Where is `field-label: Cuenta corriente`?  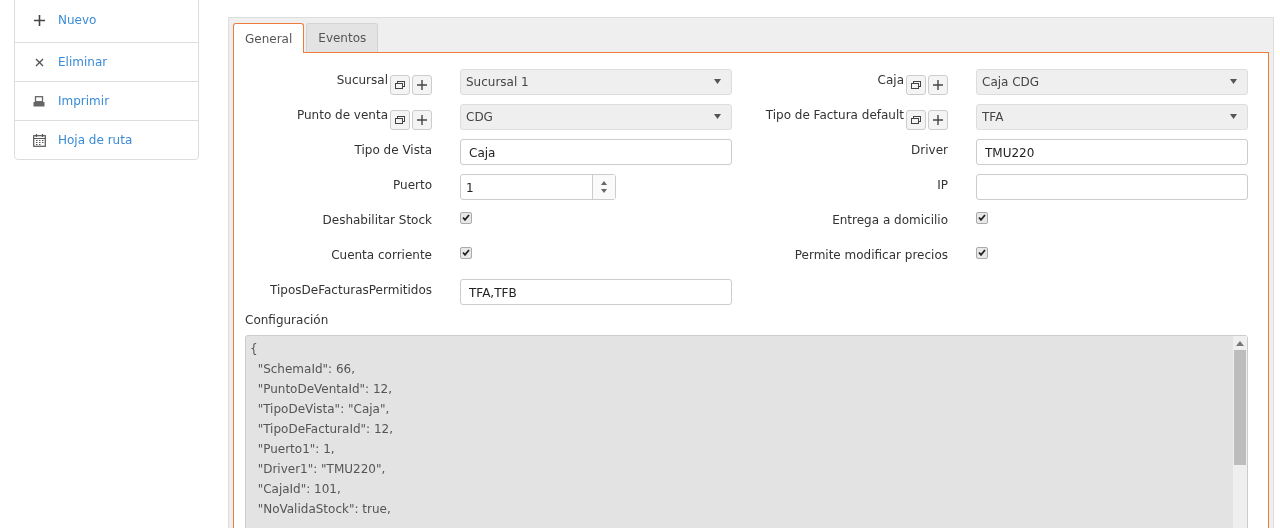 field-label: Cuenta corriente is located at coordinates (381, 255).